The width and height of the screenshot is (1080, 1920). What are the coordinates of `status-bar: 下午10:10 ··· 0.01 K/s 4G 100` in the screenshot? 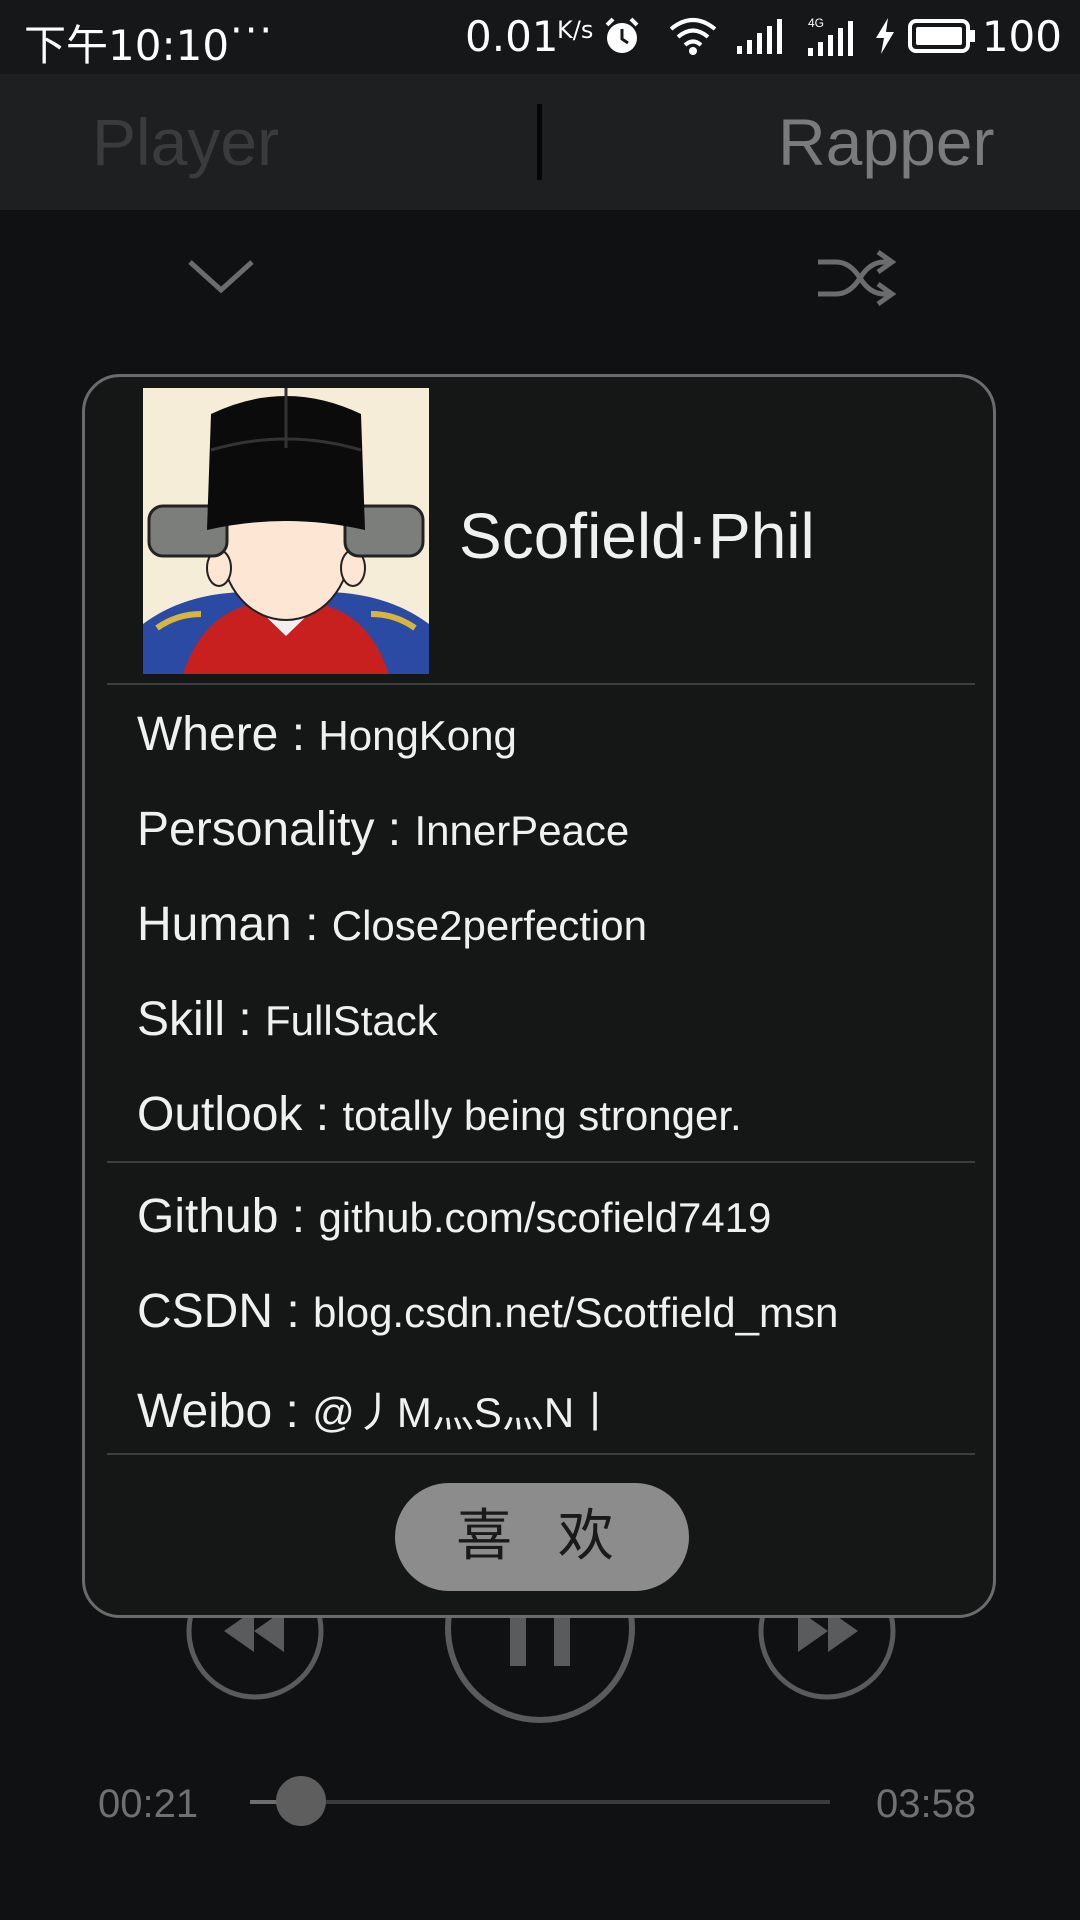 It's located at (540, 37).